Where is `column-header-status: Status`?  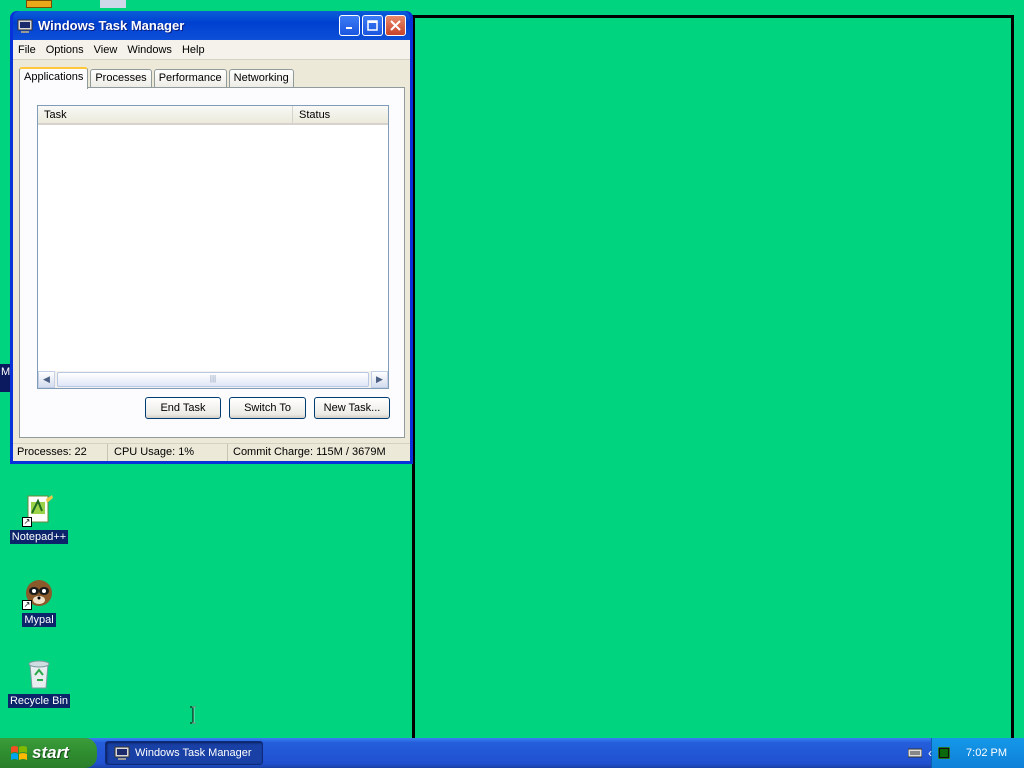
column-header-status: Status is located at coordinates (340, 114).